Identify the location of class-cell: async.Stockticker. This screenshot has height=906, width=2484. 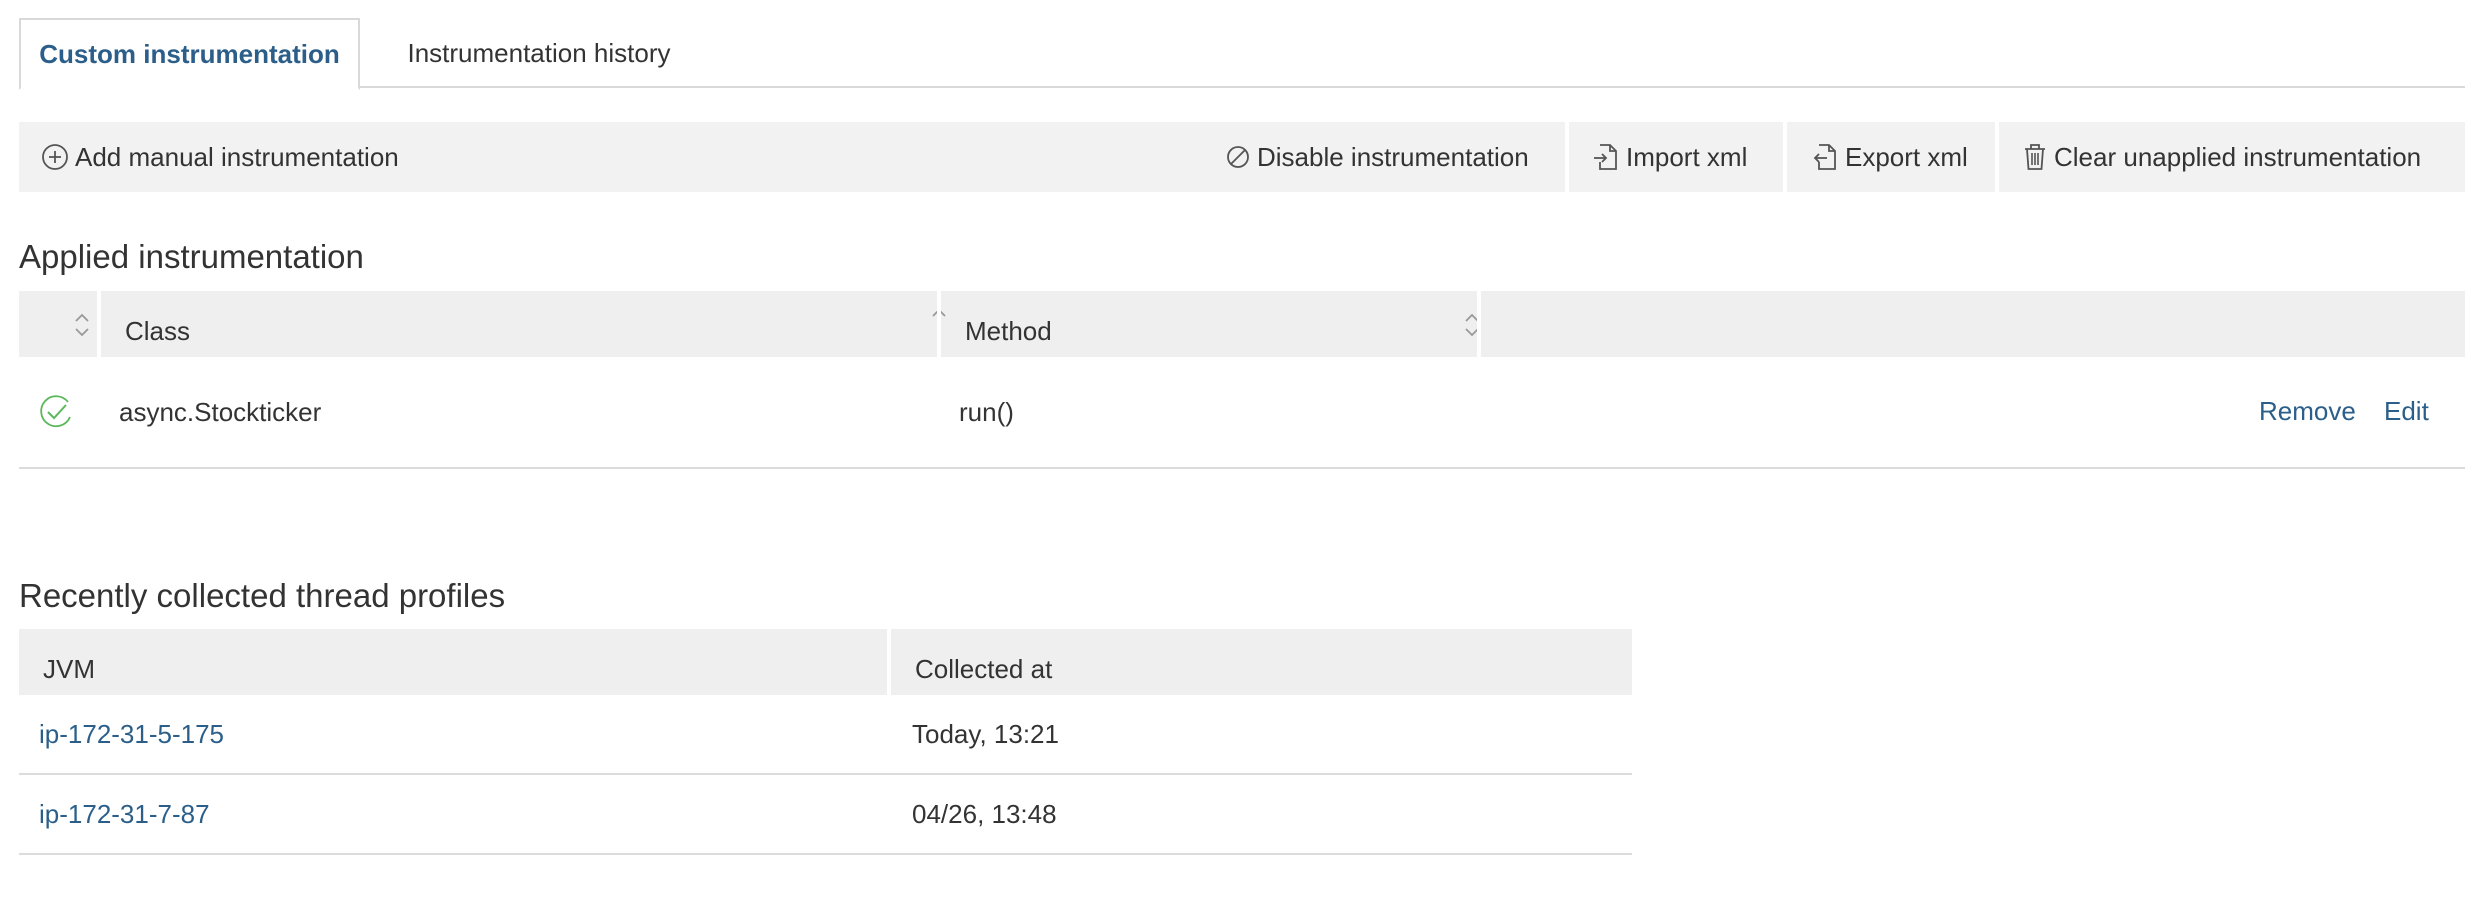
(220, 411).